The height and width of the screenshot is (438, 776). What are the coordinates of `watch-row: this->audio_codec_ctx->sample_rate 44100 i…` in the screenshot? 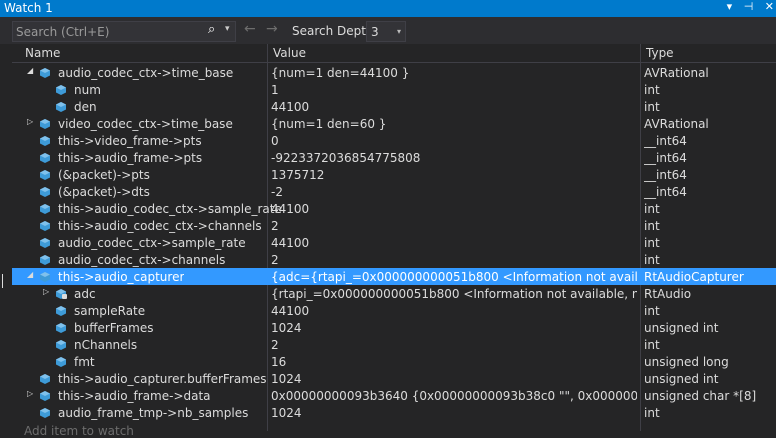 It's located at (394, 208).